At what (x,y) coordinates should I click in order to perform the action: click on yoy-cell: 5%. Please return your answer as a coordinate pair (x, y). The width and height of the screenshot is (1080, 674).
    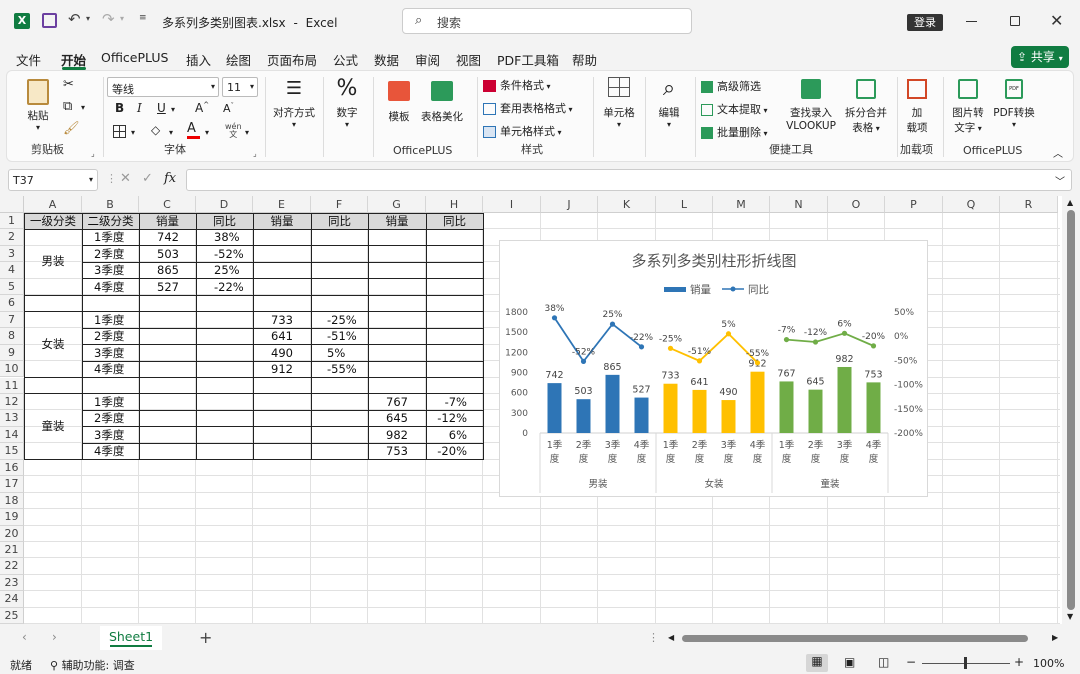
    Looking at the image, I should click on (339, 353).